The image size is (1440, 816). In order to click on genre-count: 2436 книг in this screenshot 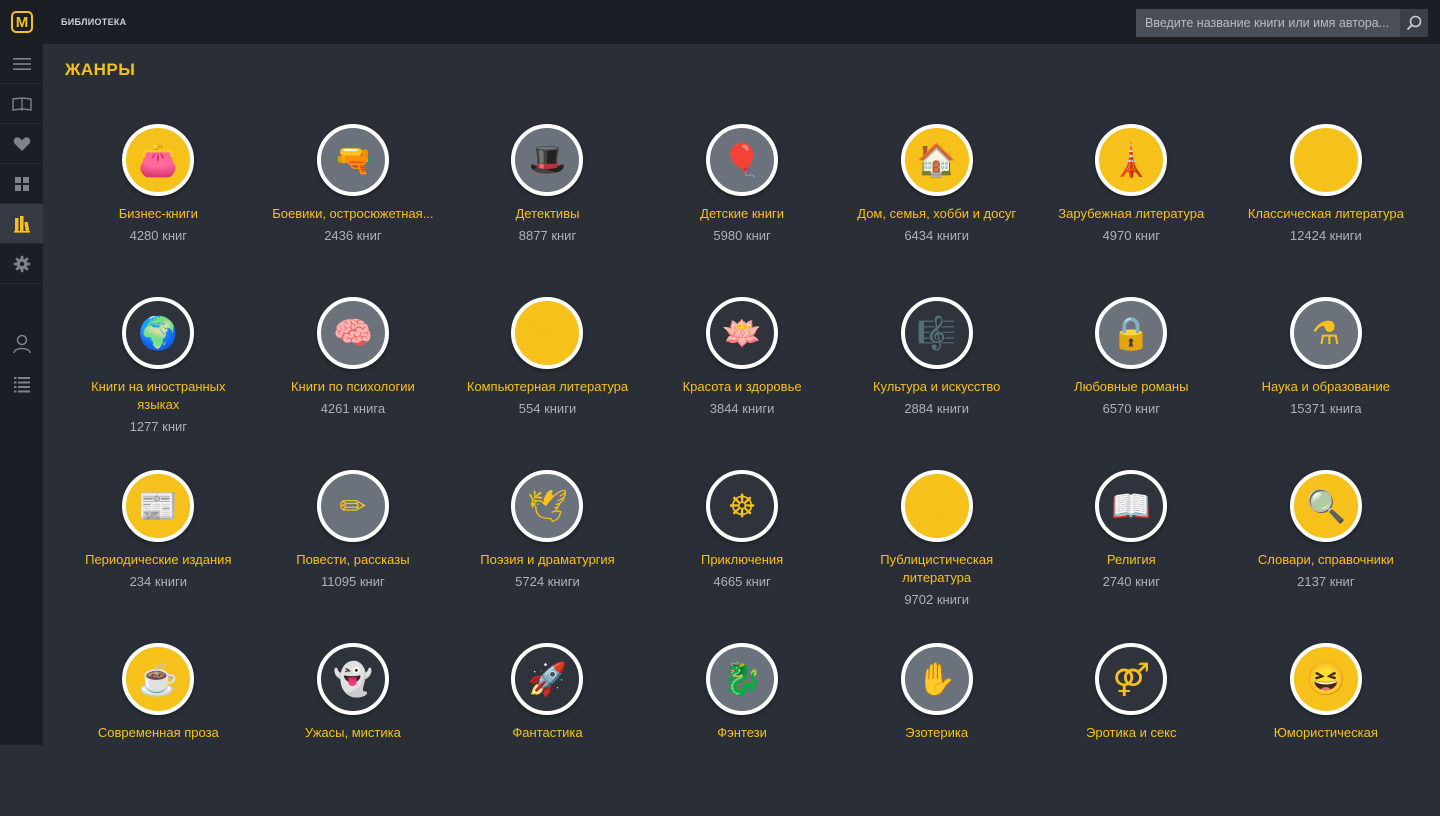, I will do `click(353, 235)`.